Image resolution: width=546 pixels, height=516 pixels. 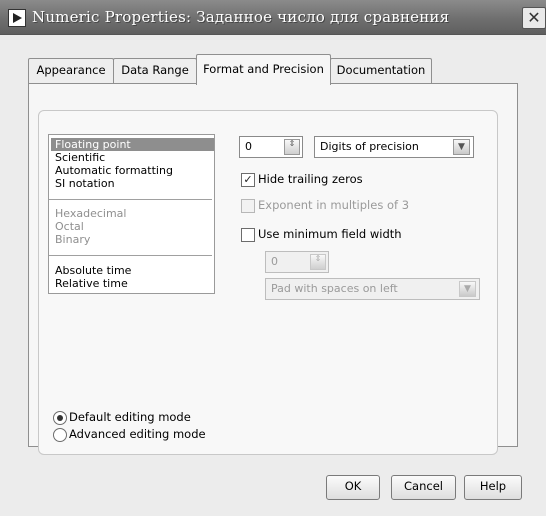 I want to click on list-item-scientific: Scientific, so click(x=132, y=157).